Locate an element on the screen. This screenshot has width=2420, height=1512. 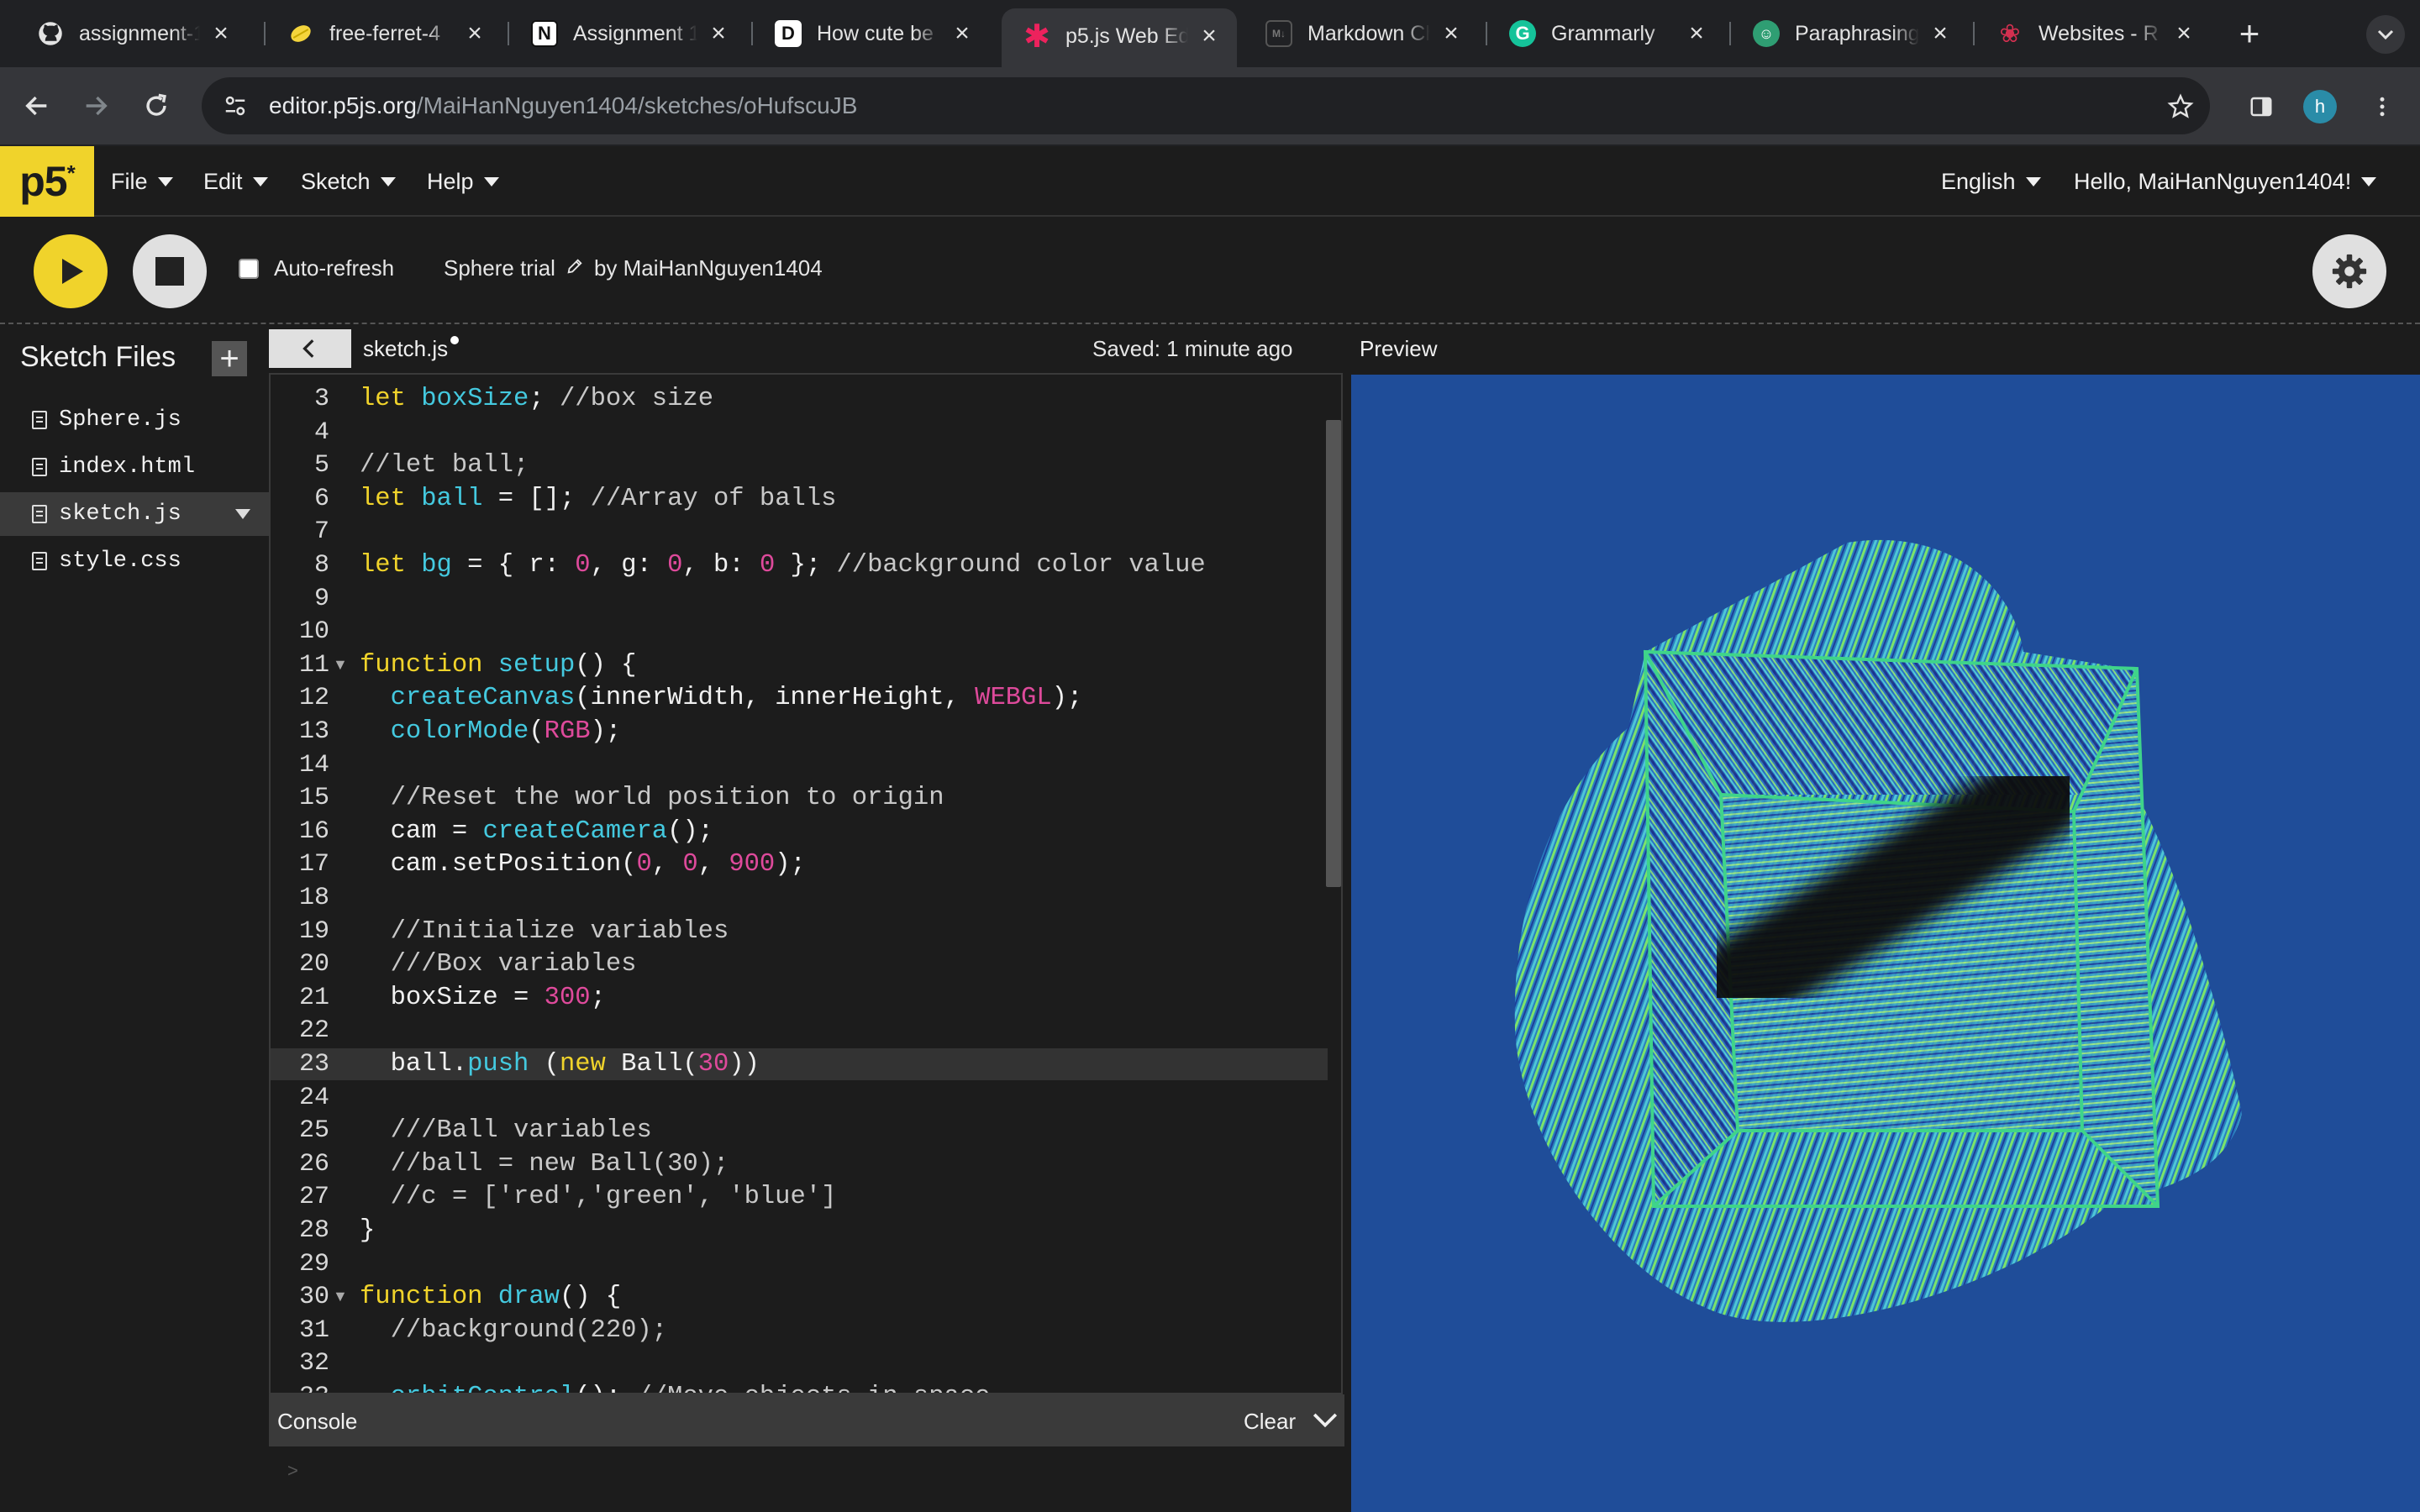
browser-tab: G Grammarly × is located at coordinates (1605, 33).